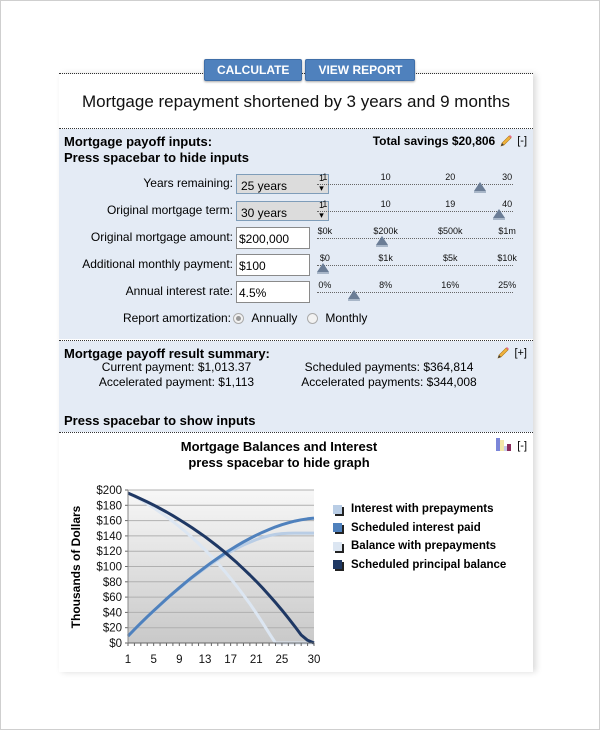 The width and height of the screenshot is (600, 730). I want to click on view-report-button: VIEW REPORT, so click(360, 70).